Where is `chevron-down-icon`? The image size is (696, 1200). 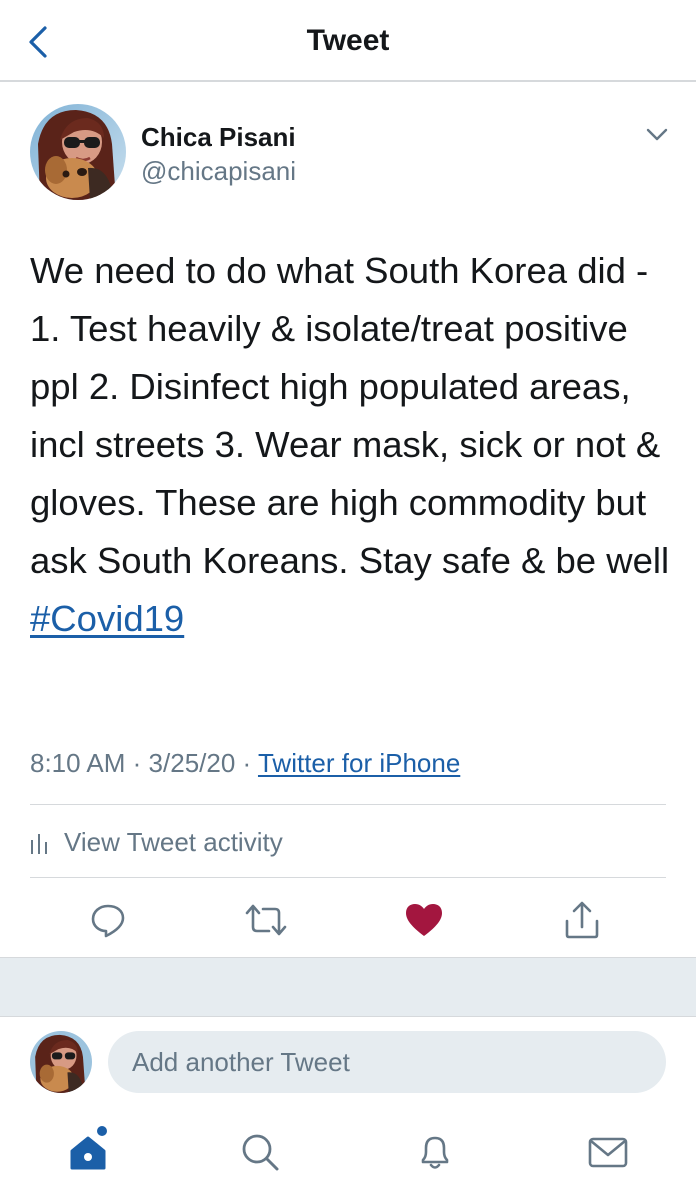 chevron-down-icon is located at coordinates (657, 134).